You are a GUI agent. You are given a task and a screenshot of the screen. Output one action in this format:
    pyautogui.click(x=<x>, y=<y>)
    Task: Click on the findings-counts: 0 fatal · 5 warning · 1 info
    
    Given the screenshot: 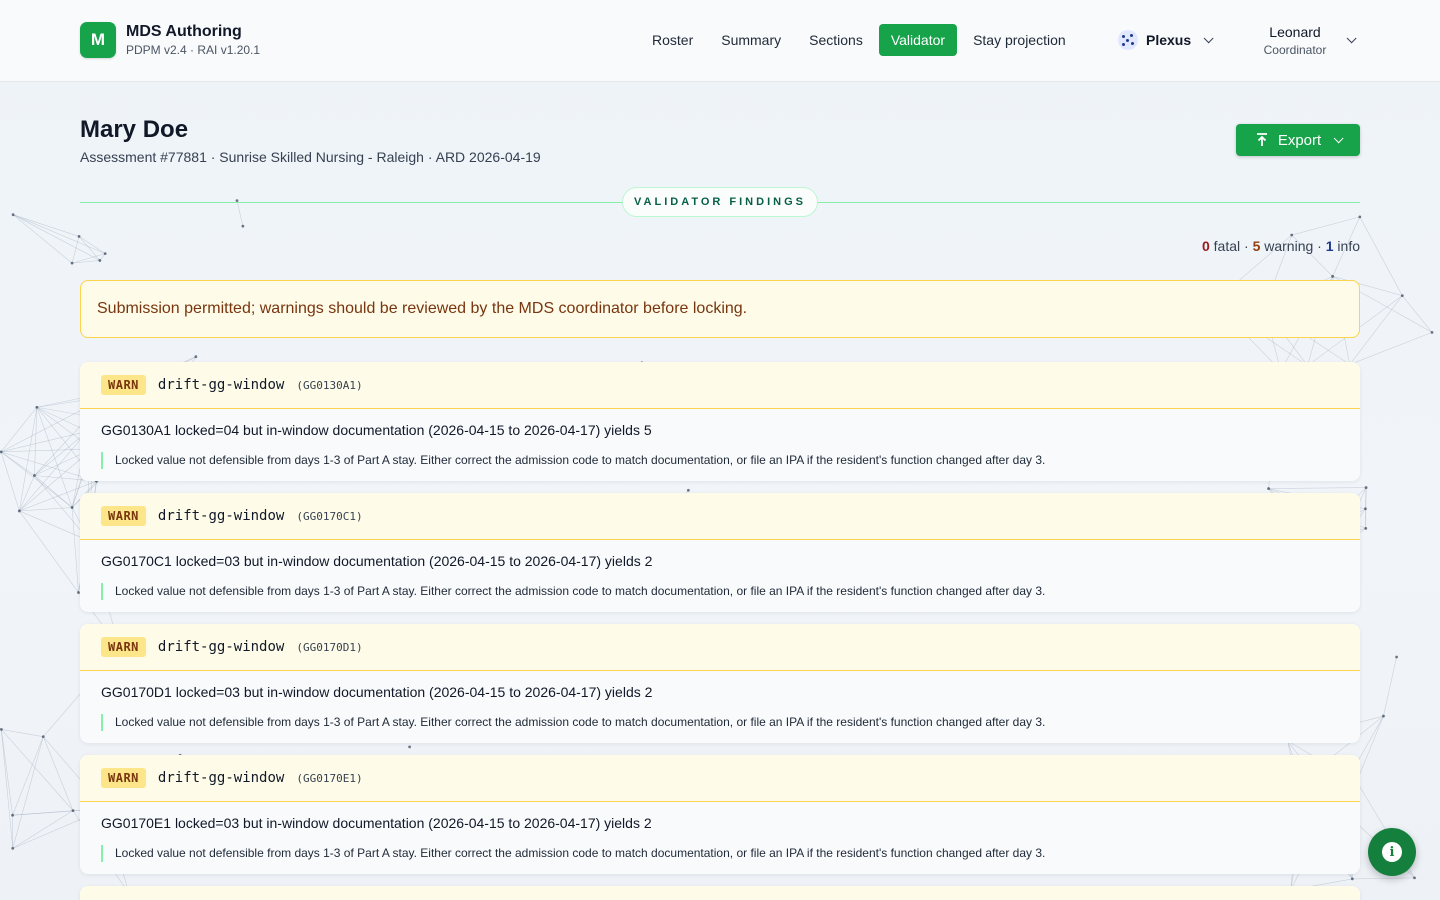 What is the action you would take?
    pyautogui.click(x=1281, y=246)
    